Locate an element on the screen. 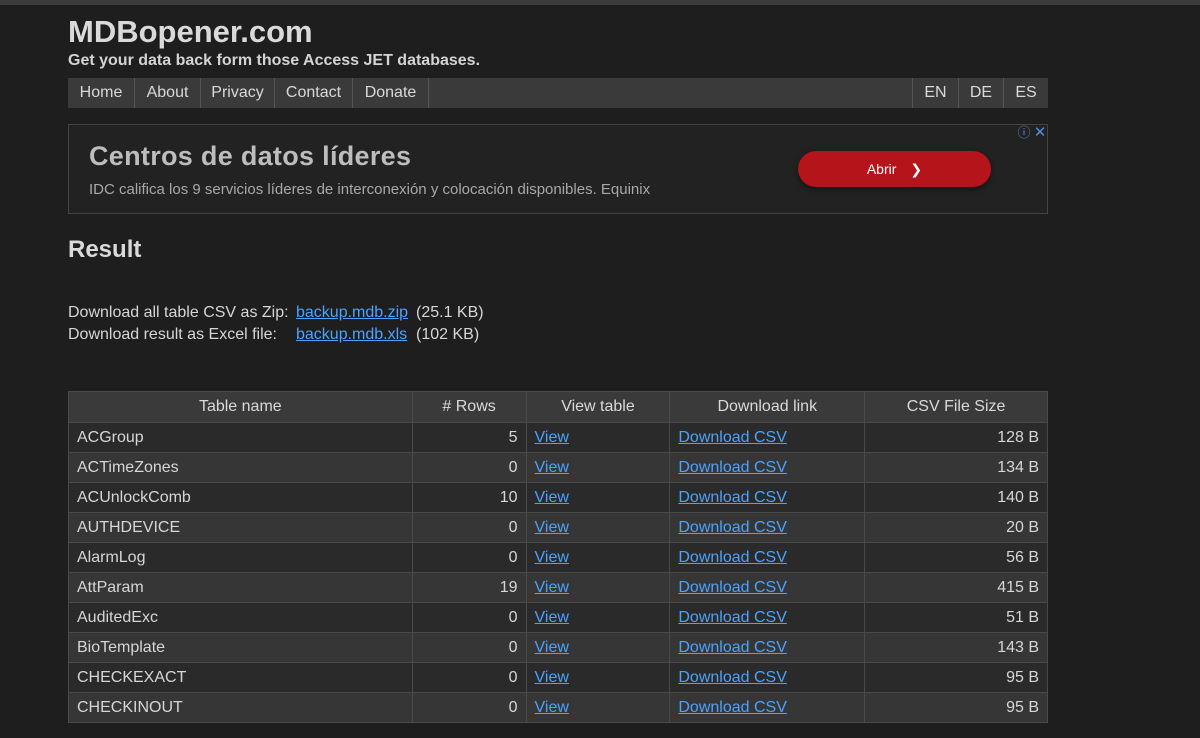 Image resolution: width=1200 pixels, height=738 pixels. ad-open-button: Abrir ❯ is located at coordinates (894, 169).